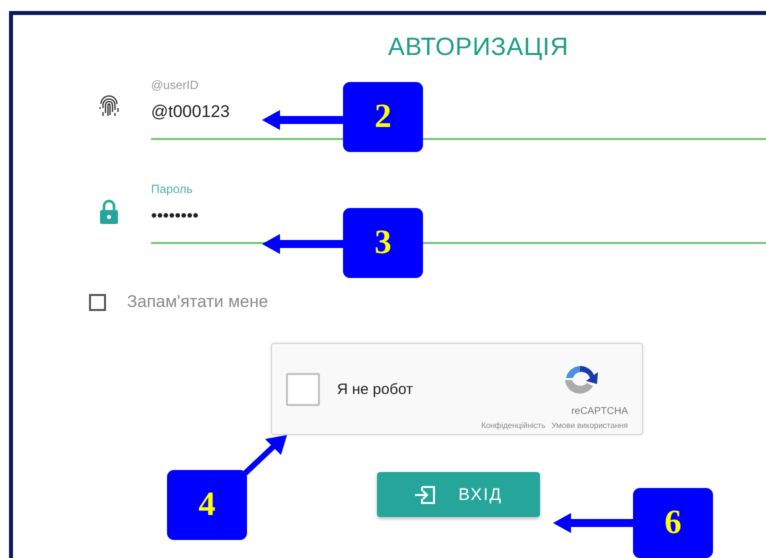 Image resolution: width=766 pixels, height=558 pixels. I want to click on captcha-checkbox, so click(303, 389).